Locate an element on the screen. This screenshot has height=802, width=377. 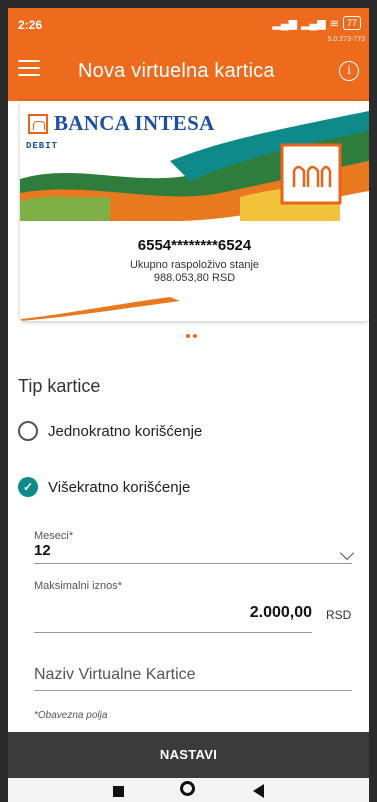
balance-value: 988.053,80 RSD is located at coordinates (194, 278).